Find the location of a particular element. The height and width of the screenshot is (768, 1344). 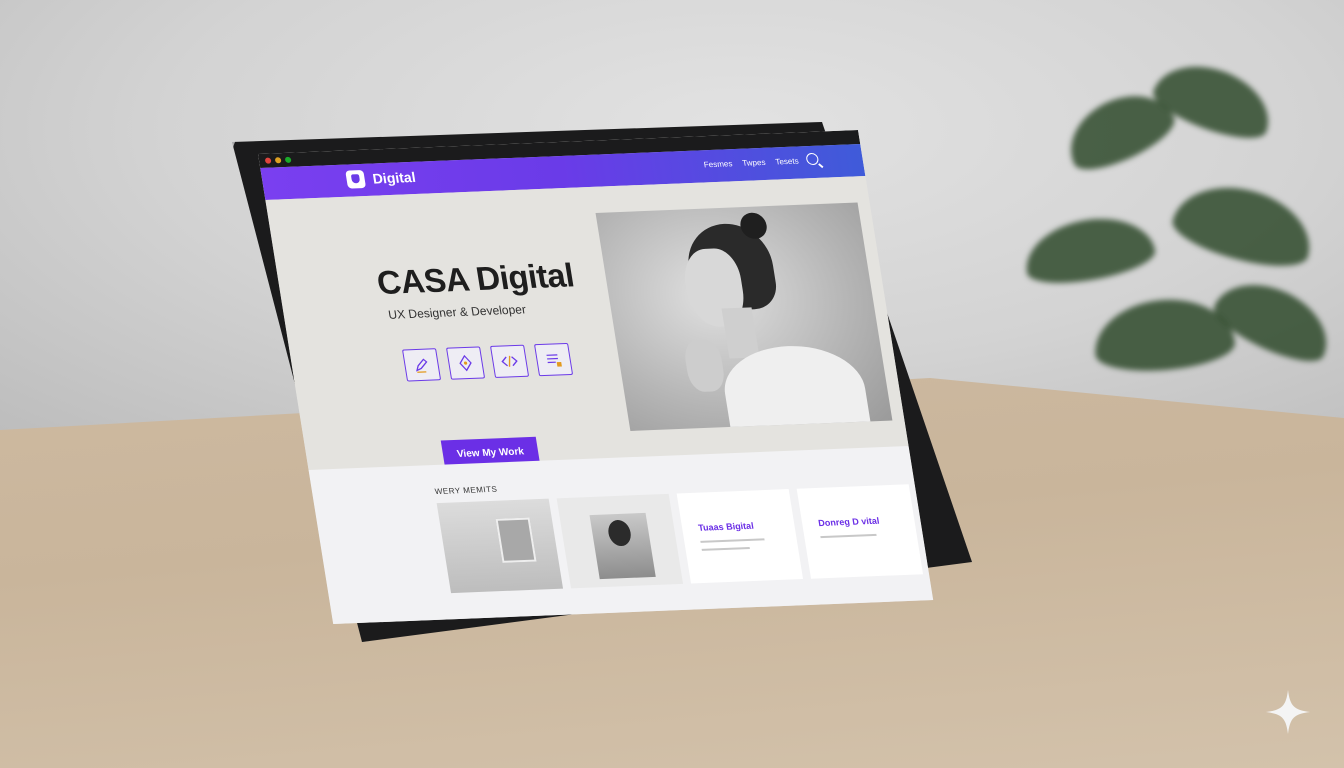

nav-link-1: Fesmes is located at coordinates (718, 164).